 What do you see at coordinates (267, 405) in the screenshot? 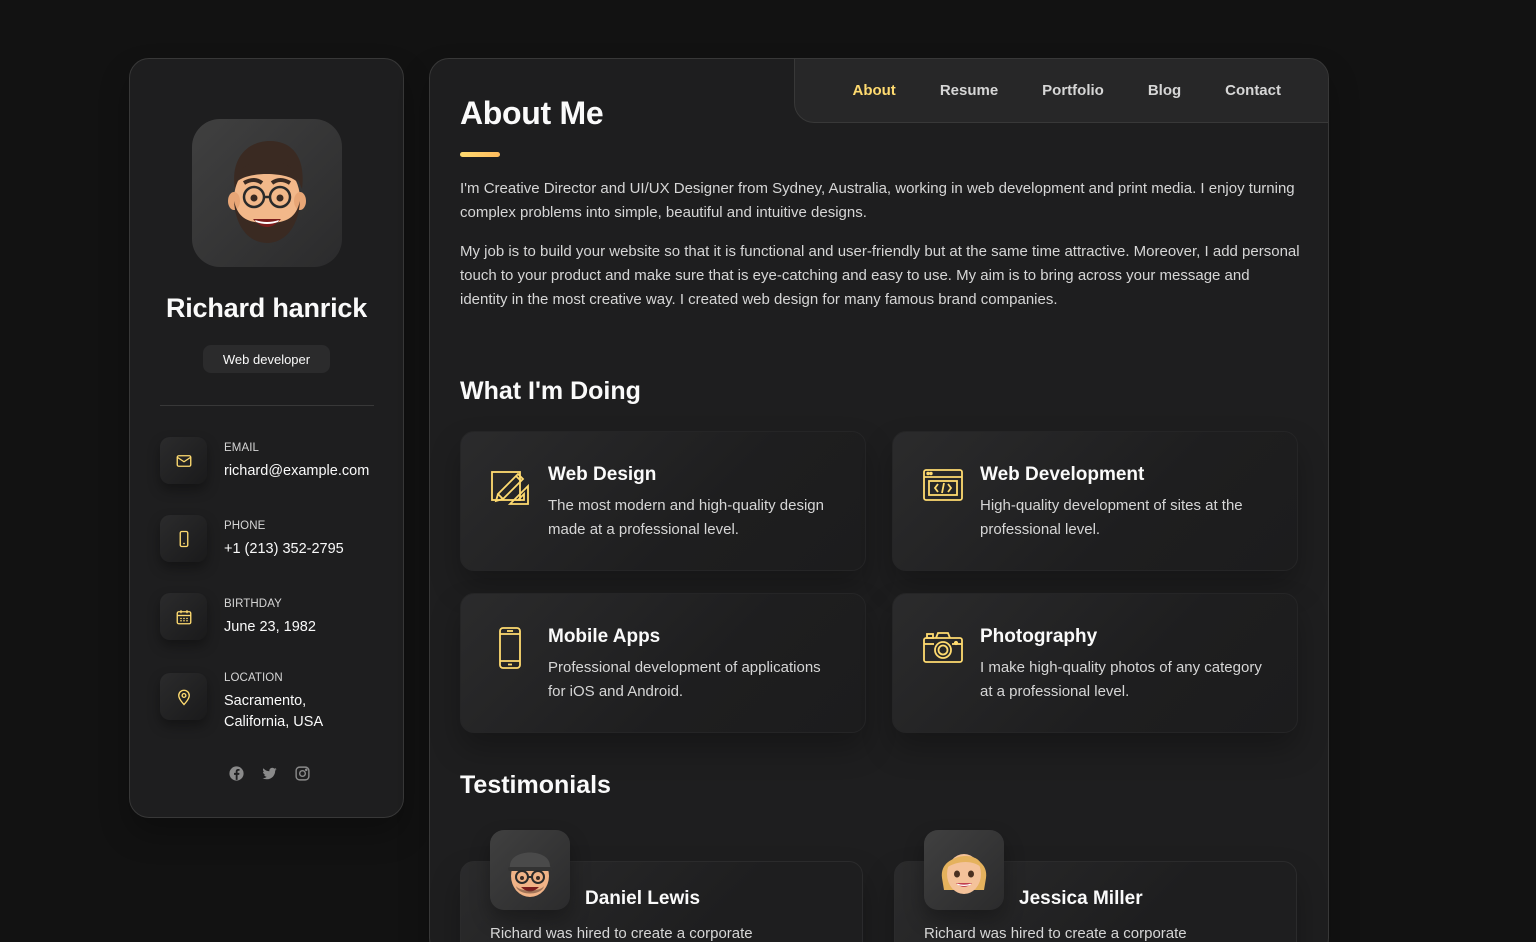
I see `sidebar-separator` at bounding box center [267, 405].